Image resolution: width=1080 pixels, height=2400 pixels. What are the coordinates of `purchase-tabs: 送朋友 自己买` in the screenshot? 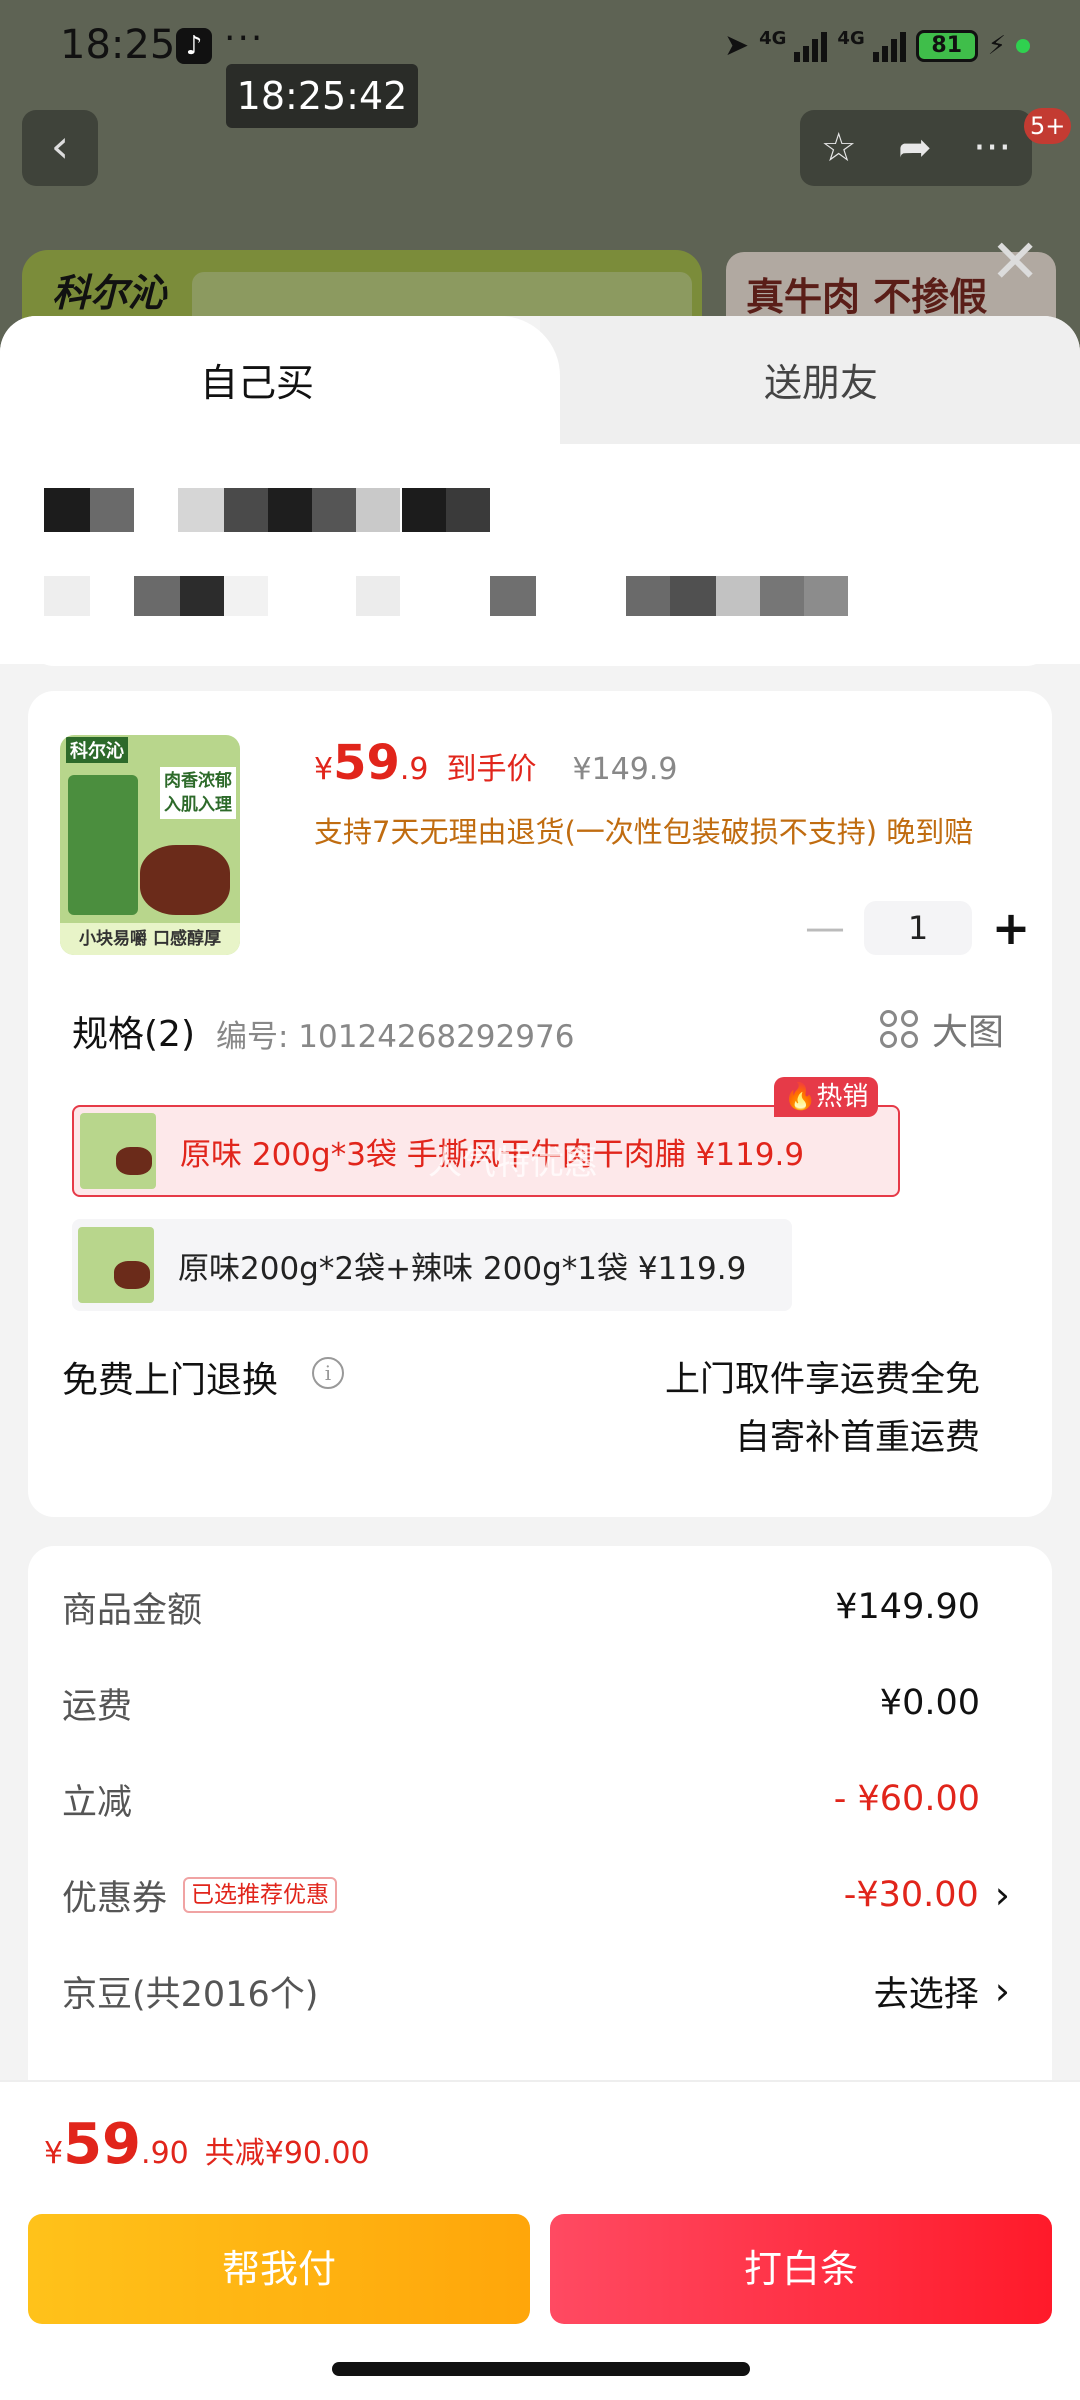 It's located at (540, 380).